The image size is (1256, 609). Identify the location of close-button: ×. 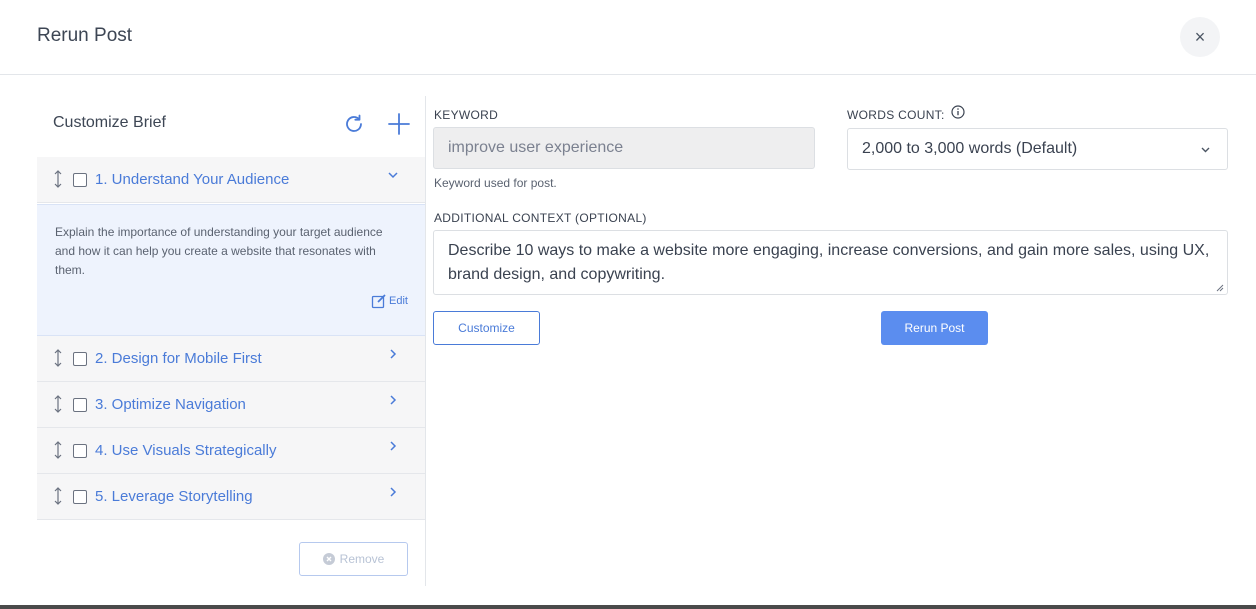
(1200, 37).